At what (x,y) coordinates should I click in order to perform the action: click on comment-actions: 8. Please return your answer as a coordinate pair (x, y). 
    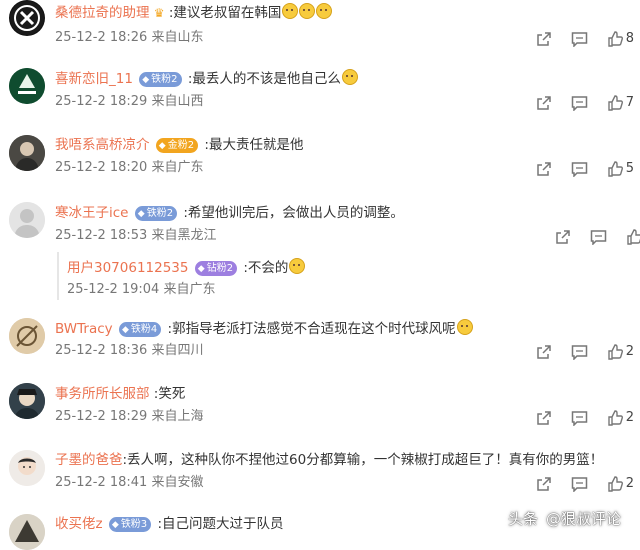
    Looking at the image, I should click on (578, 38).